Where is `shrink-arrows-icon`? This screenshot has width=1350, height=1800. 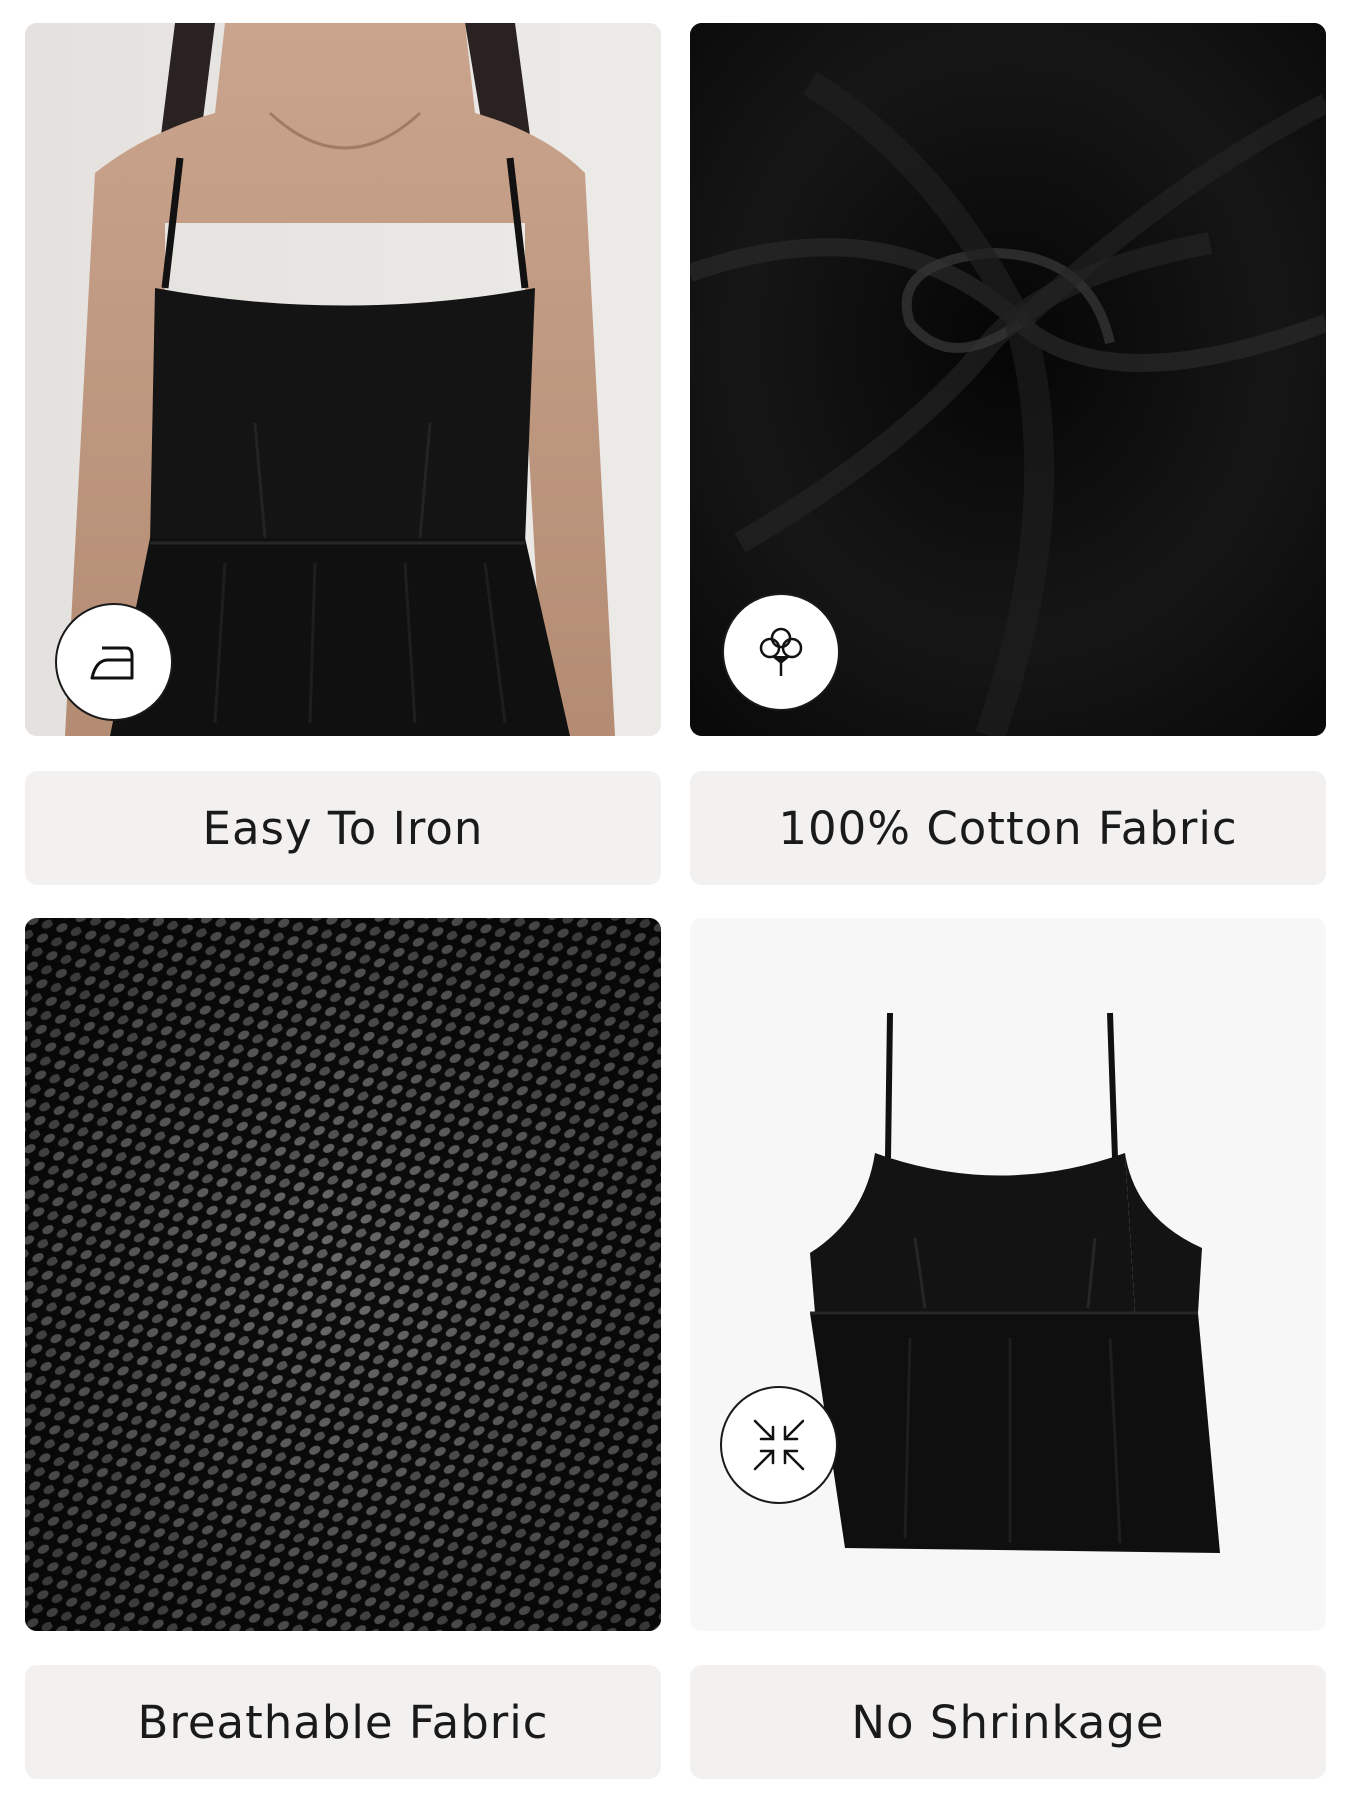 shrink-arrows-icon is located at coordinates (779, 1445).